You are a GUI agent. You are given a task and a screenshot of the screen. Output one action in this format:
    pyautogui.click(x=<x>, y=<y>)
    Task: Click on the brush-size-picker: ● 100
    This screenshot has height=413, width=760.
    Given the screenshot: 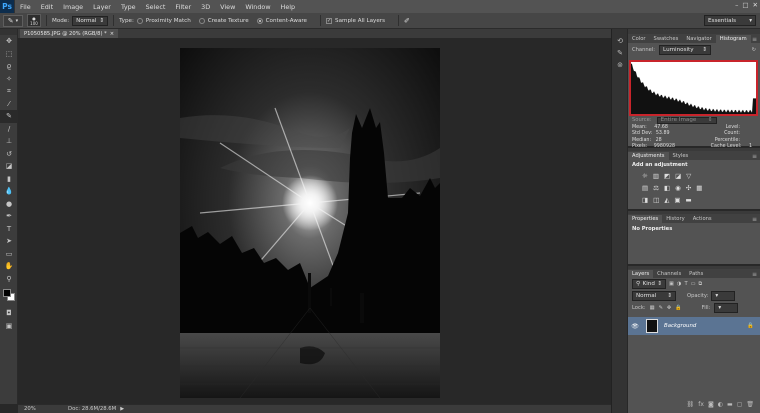 What is the action you would take?
    pyautogui.click(x=34, y=20)
    